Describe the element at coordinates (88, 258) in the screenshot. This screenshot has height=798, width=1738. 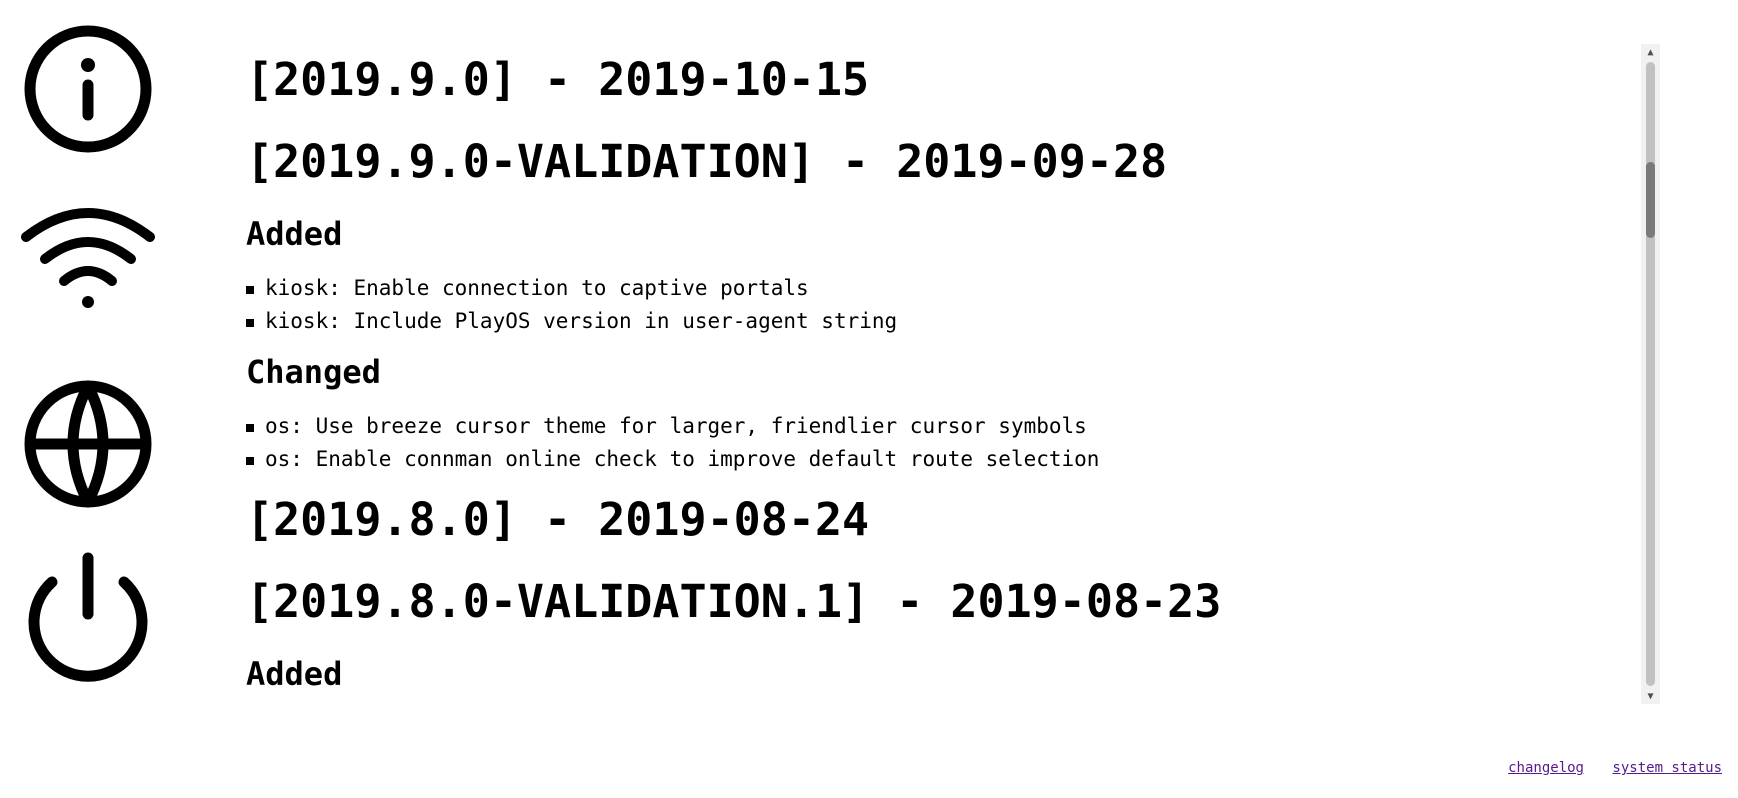
I see `wifi-icon` at that location.